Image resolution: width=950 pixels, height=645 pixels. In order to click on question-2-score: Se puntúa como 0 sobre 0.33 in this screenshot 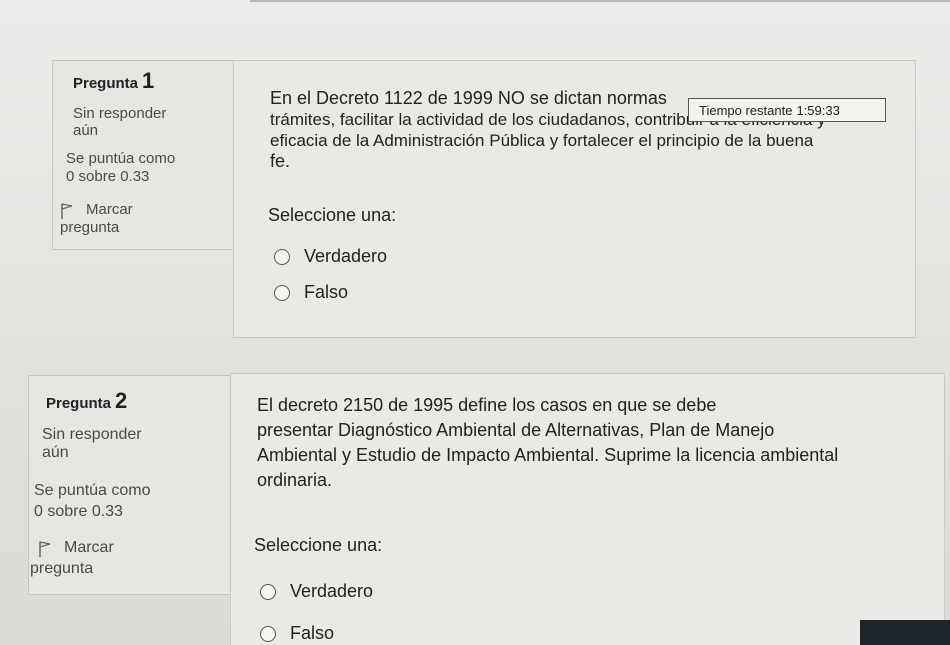, I will do `click(92, 501)`.